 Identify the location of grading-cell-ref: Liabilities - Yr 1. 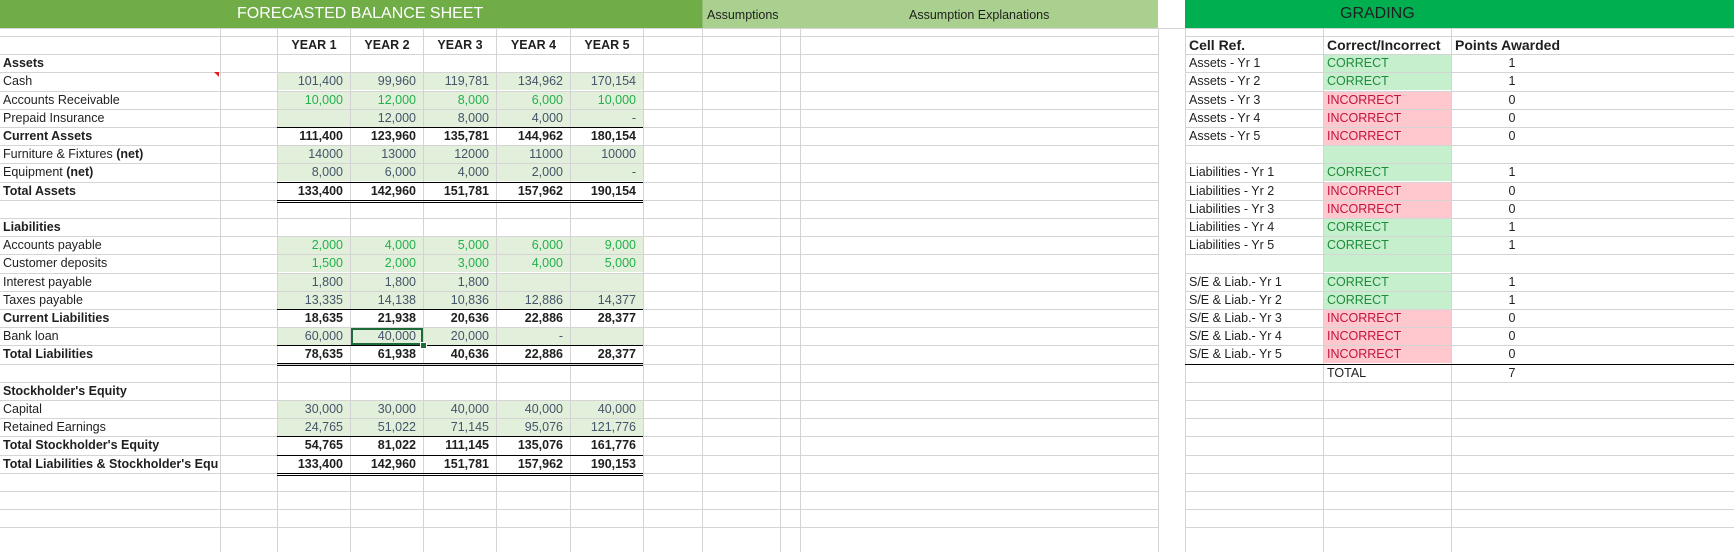
(1254, 172).